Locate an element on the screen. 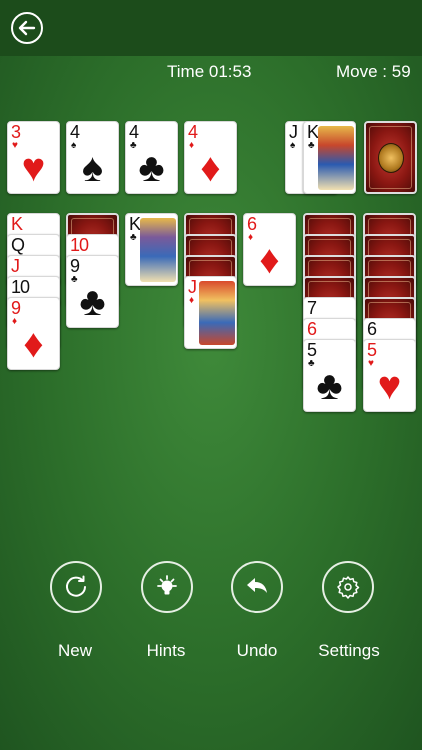  card-back-emblem is located at coordinates (390, 157).